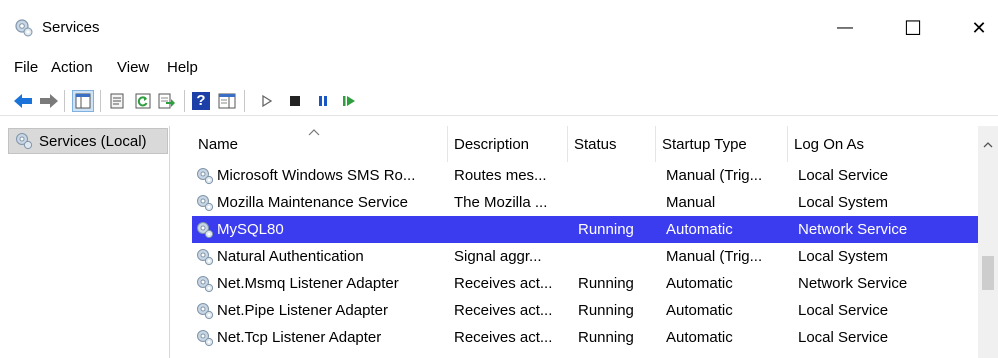  What do you see at coordinates (133, 67) in the screenshot?
I see `menu-view: View` at bounding box center [133, 67].